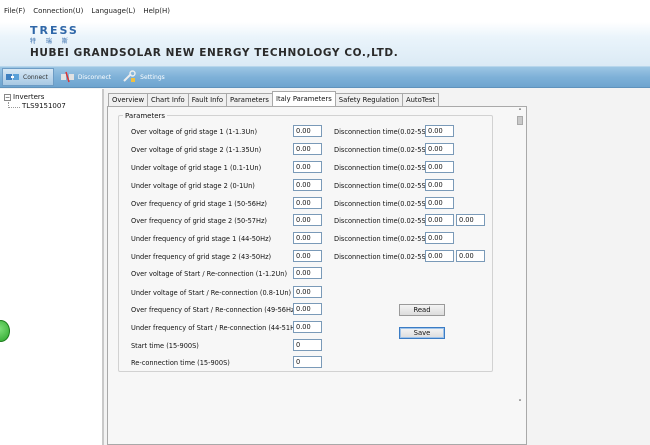  Describe the element at coordinates (422, 310) in the screenshot. I see `read-button: Read` at that location.